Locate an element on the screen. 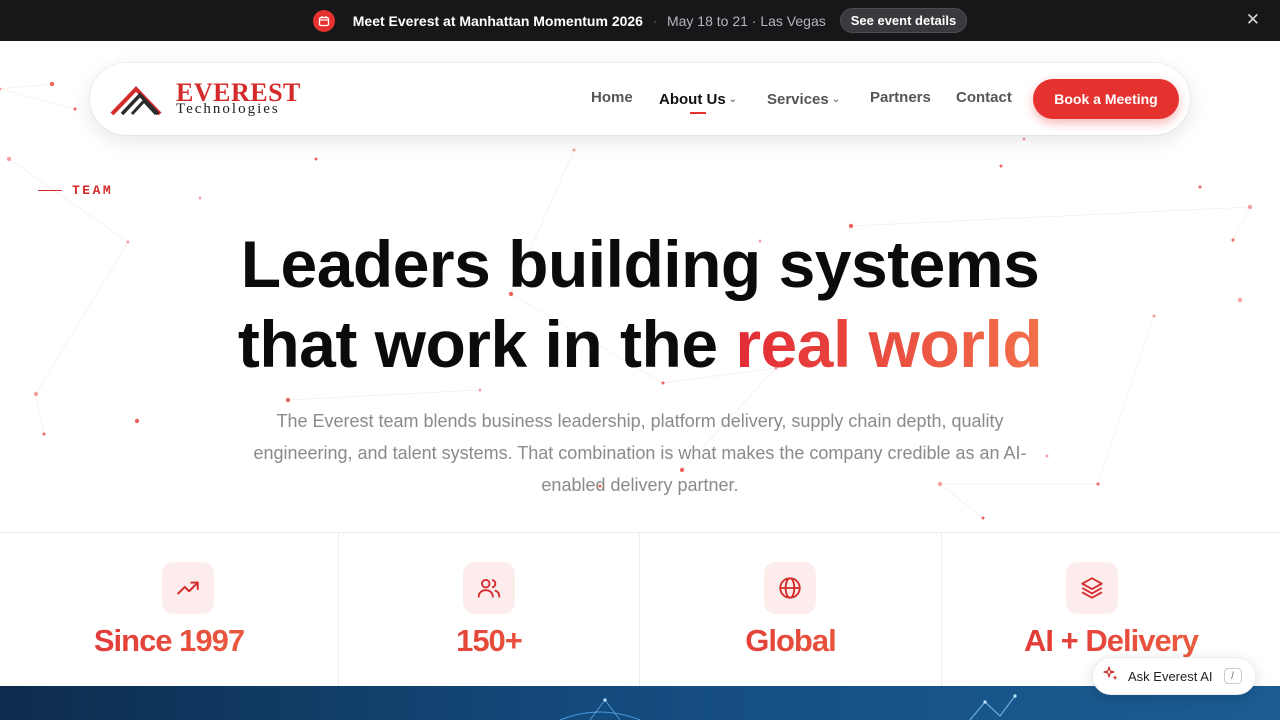  nav-contact-label: Contact is located at coordinates (984, 97).